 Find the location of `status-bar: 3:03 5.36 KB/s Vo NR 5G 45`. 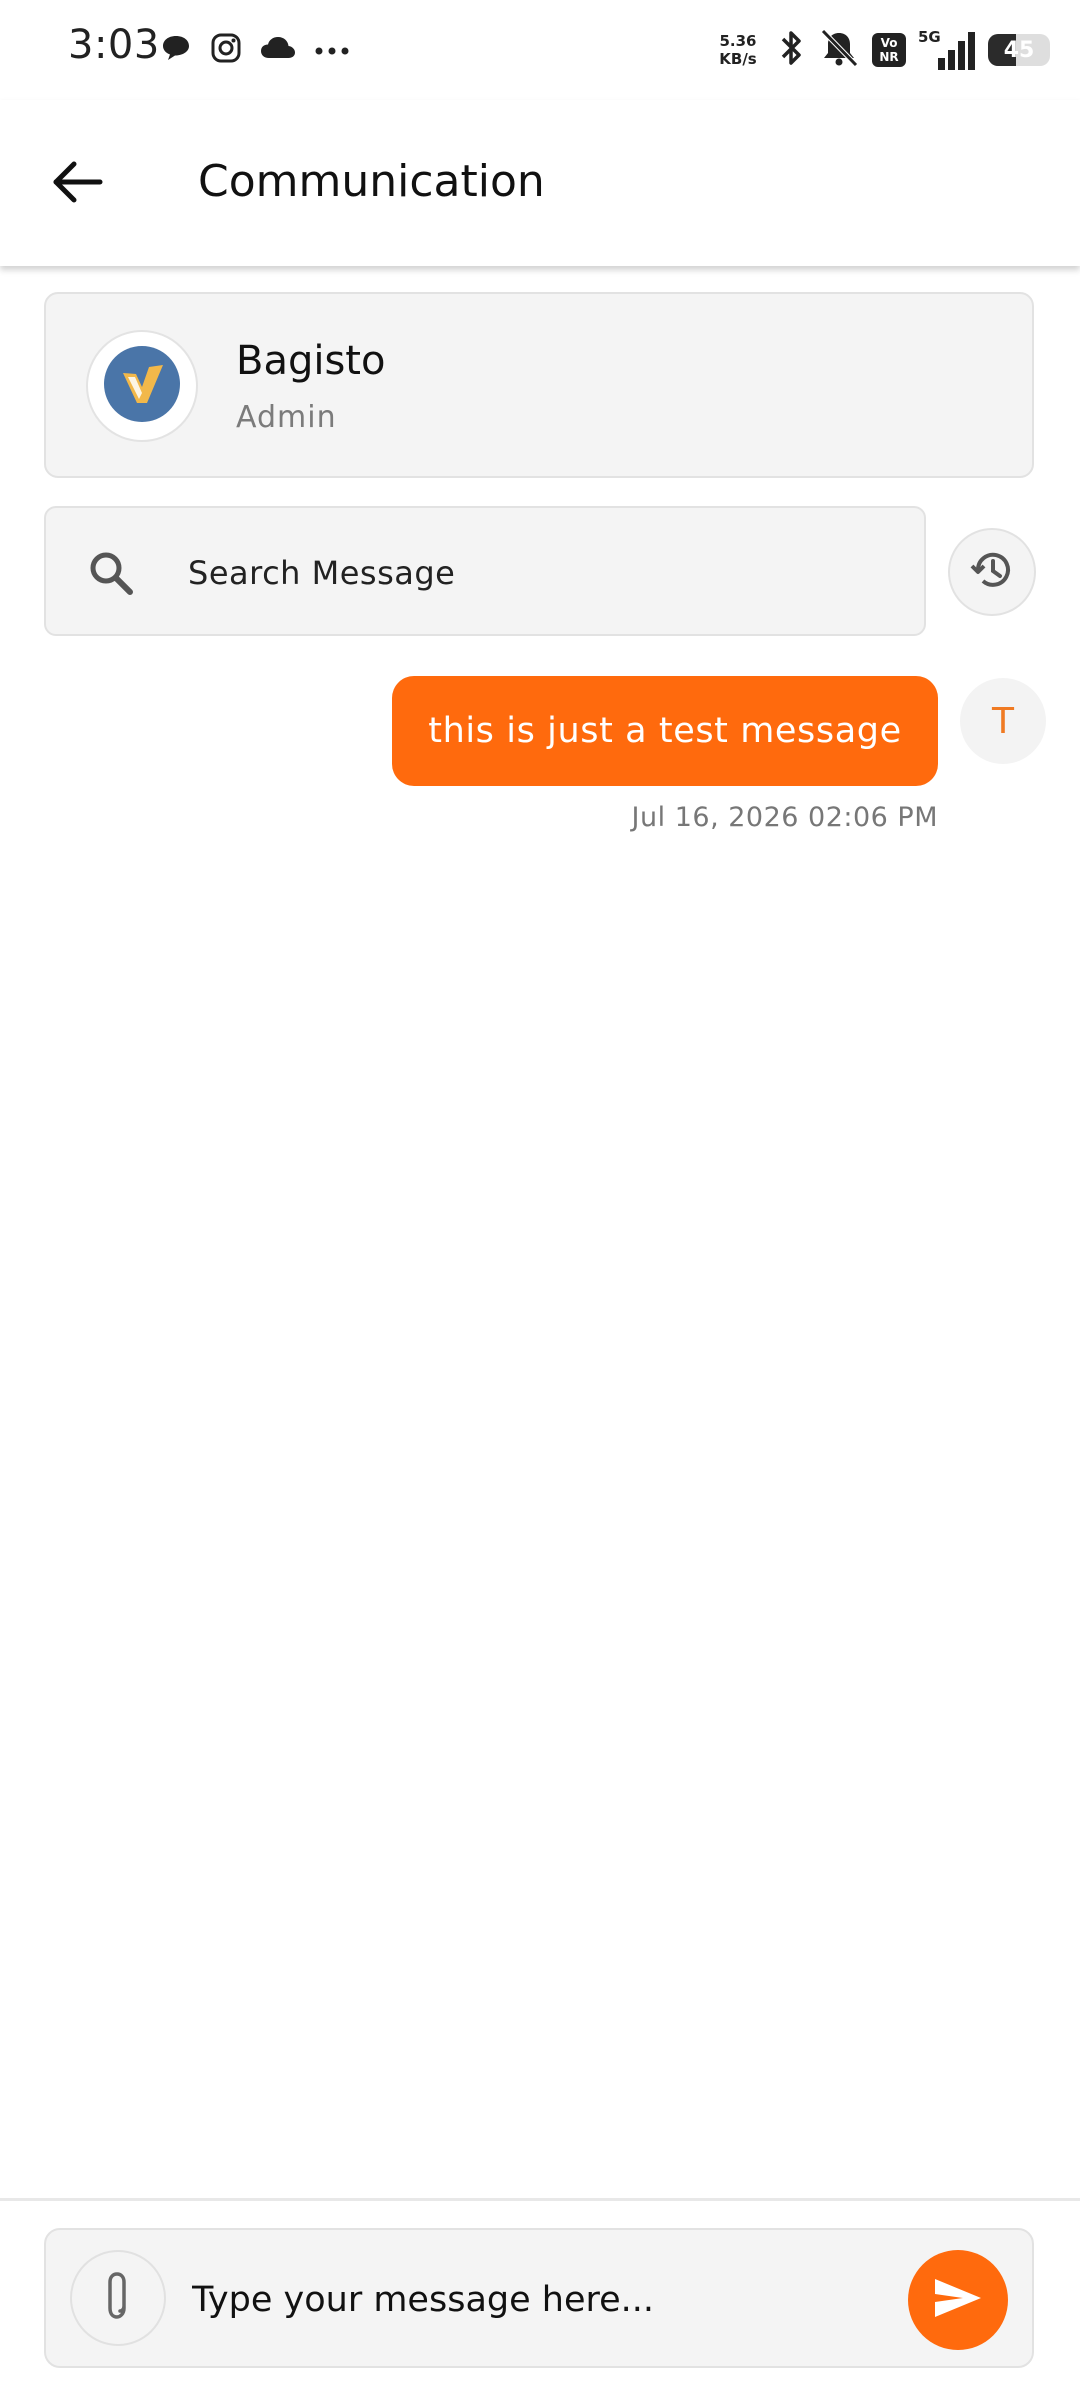

status-bar: 3:03 5.36 KB/s Vo NR 5G 45 is located at coordinates (540, 50).